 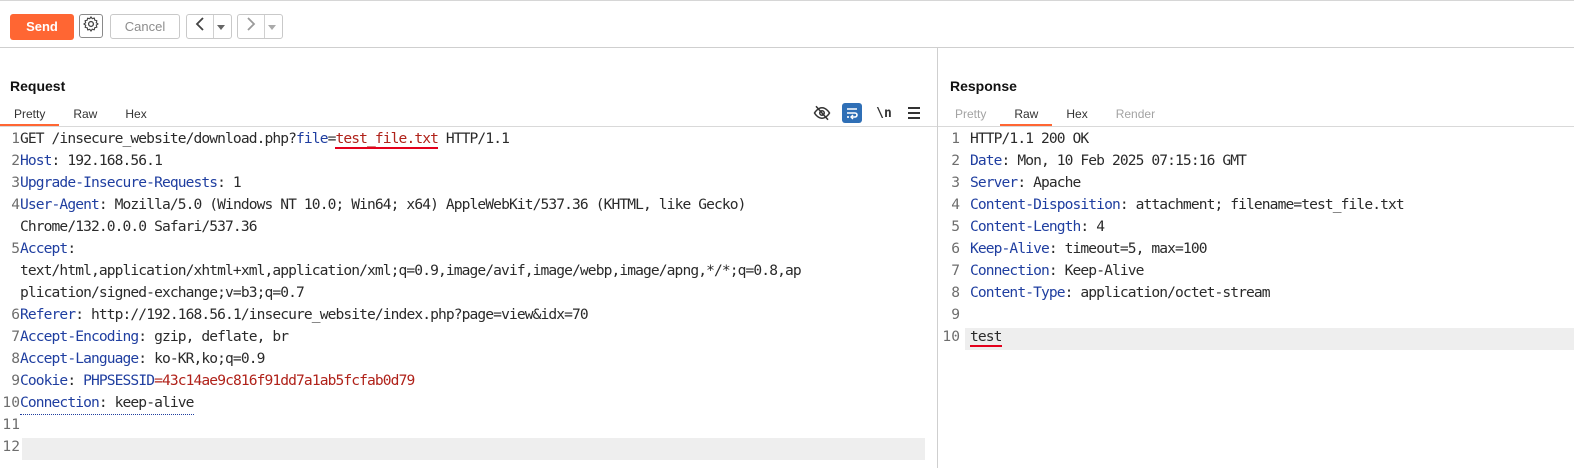 I want to click on code-text: Content-Length: 4, so click(x=1037, y=227).